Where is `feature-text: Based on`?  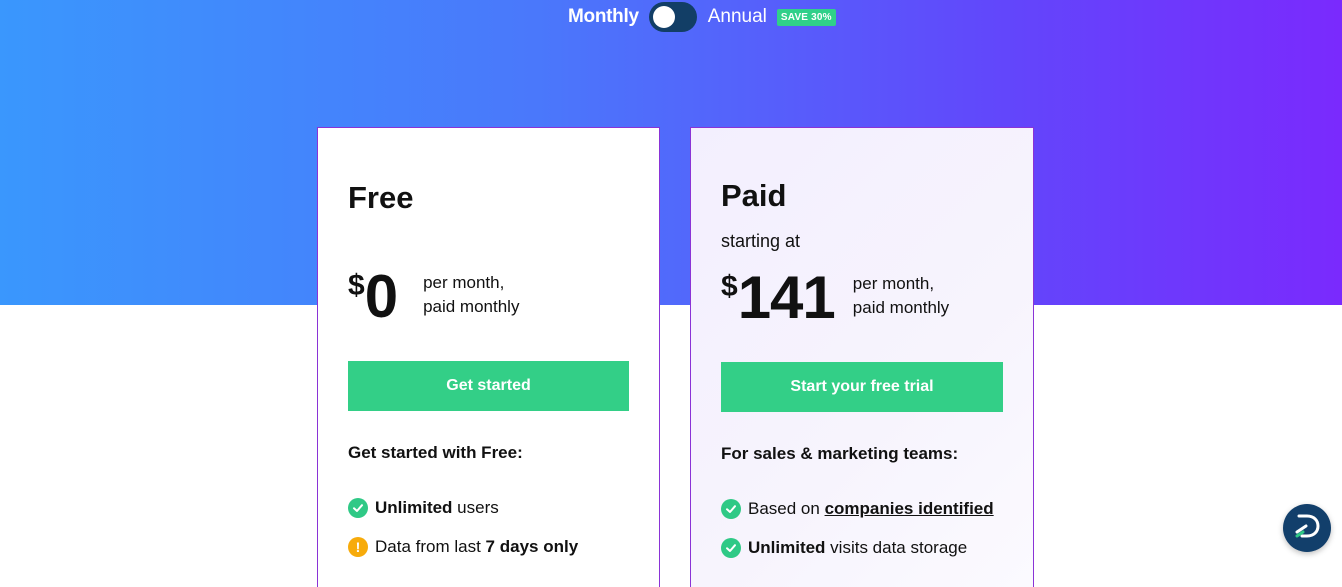 feature-text: Based on is located at coordinates (786, 508).